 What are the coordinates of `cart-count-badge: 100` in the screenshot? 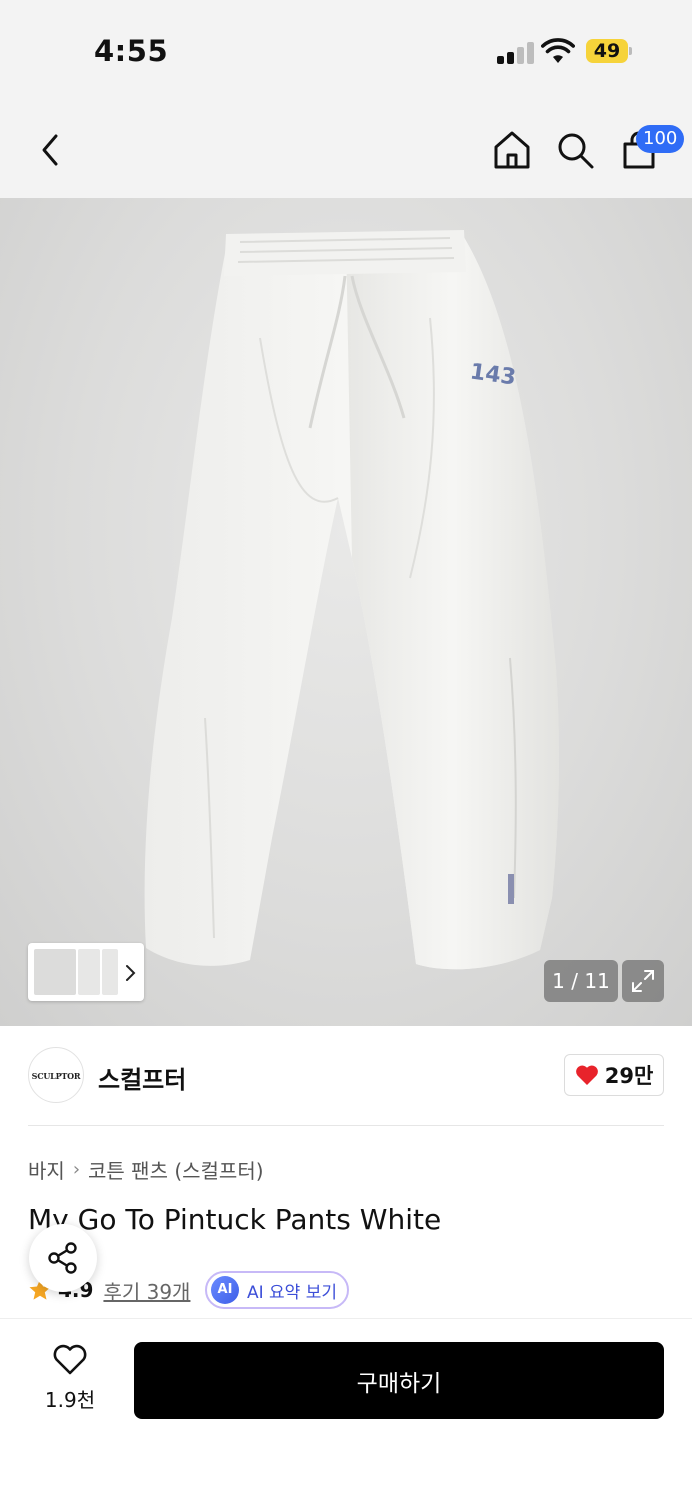 It's located at (660, 139).